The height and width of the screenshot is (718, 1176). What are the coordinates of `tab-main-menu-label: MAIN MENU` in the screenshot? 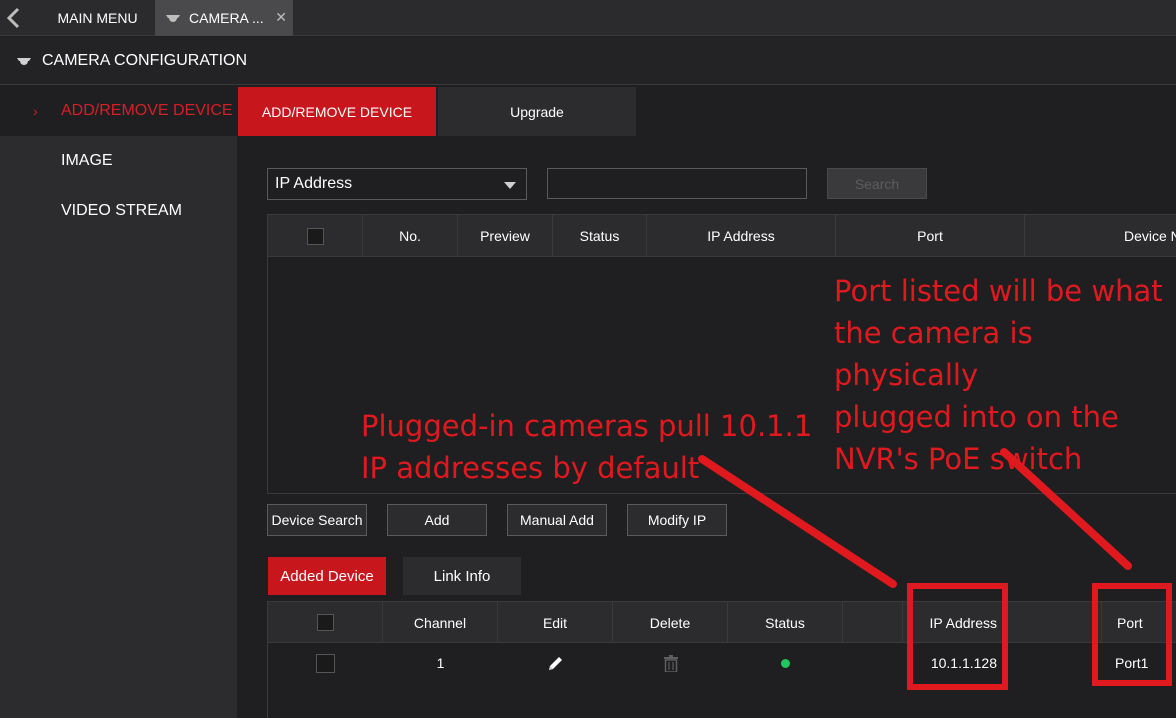 It's located at (97, 18).